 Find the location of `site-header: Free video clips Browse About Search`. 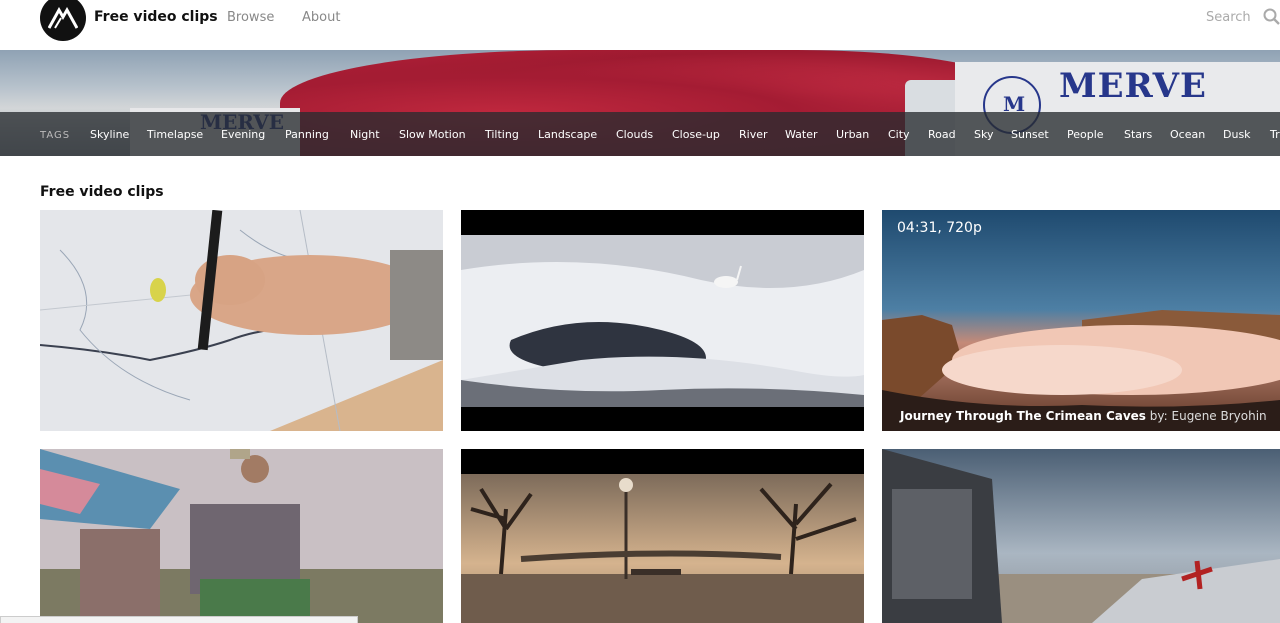

site-header: Free video clips Browse About Search is located at coordinates (640, 25).